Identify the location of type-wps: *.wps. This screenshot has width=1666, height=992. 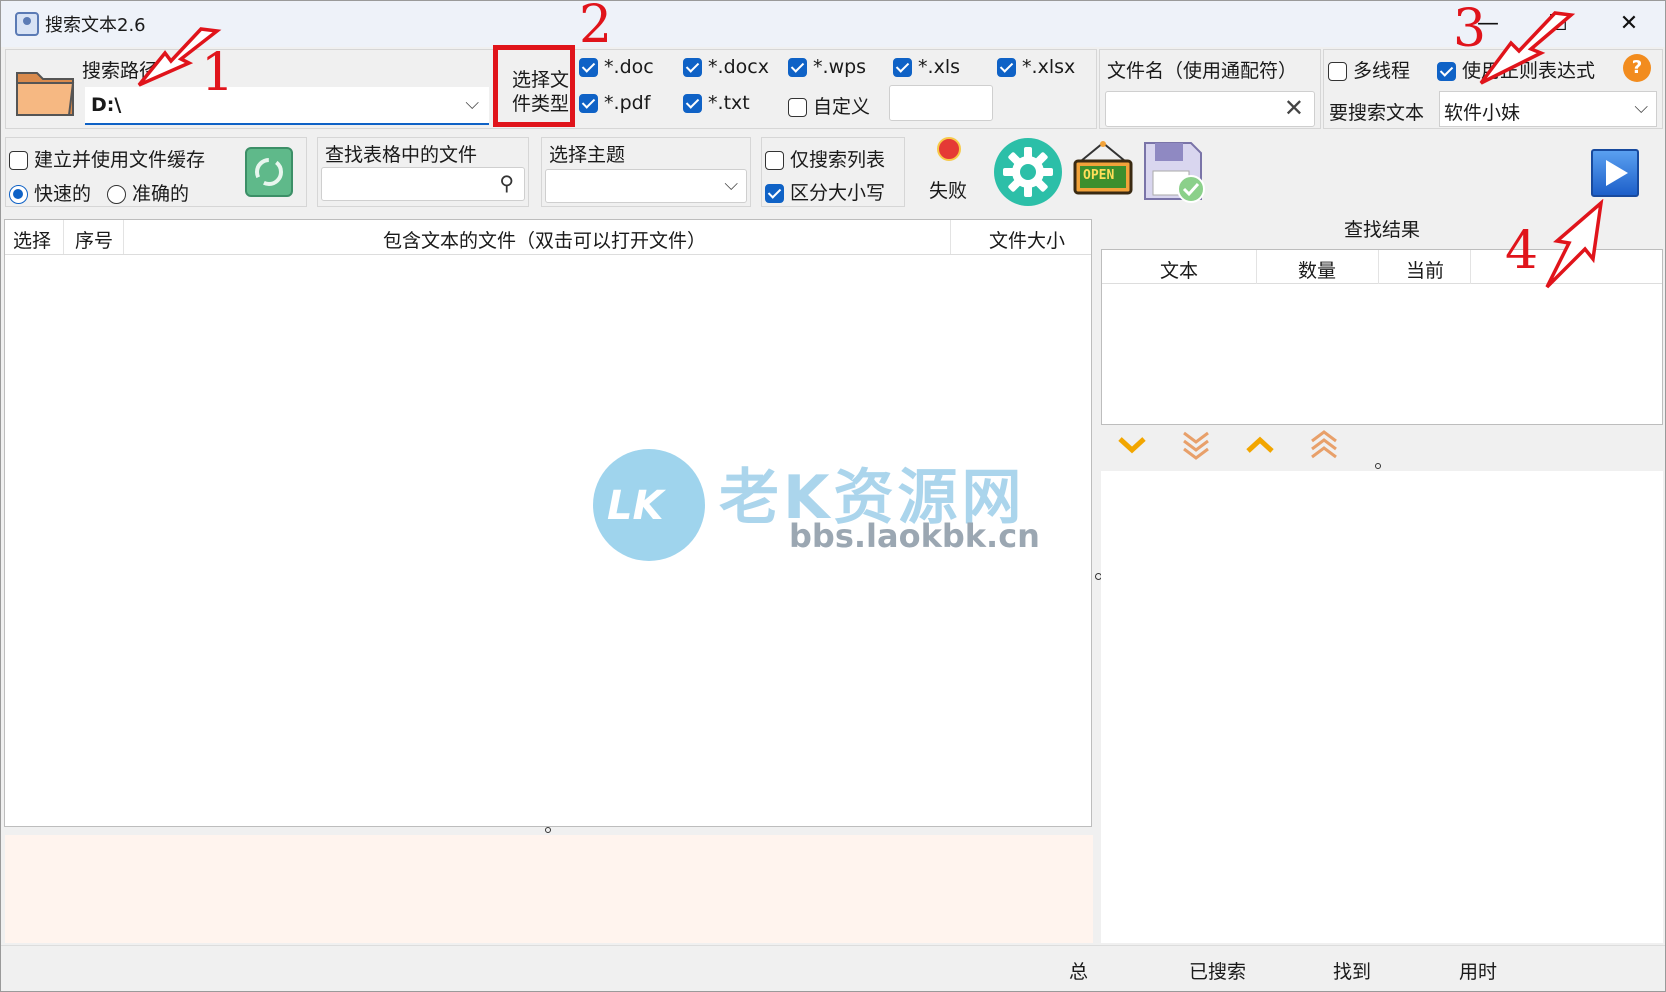
(827, 67).